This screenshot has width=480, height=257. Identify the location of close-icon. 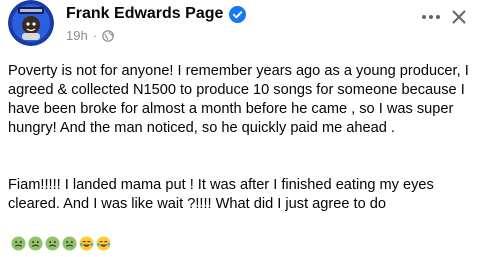
(459, 17).